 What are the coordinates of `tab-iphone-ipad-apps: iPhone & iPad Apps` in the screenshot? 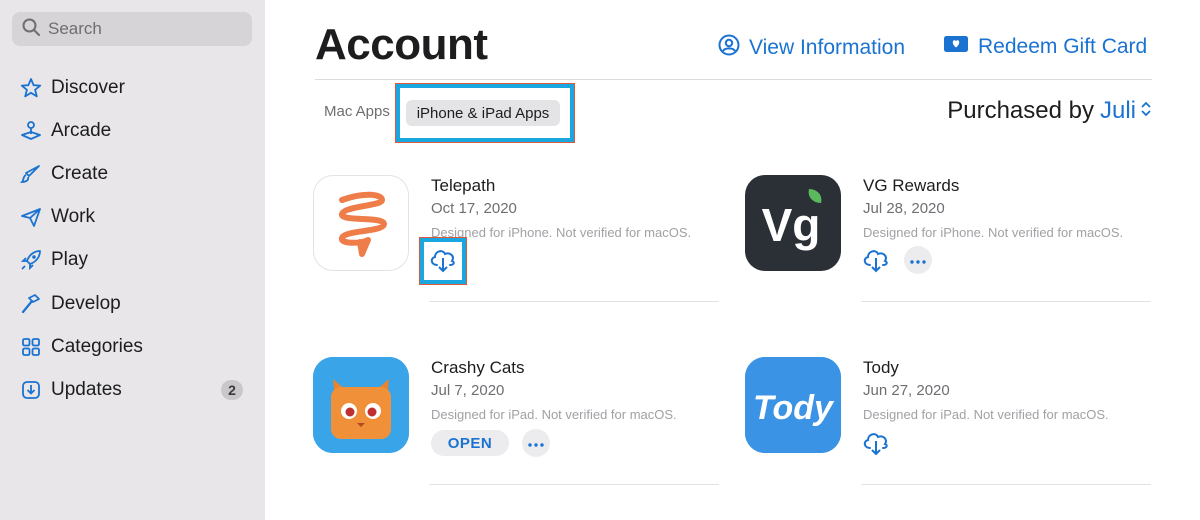 It's located at (483, 113).